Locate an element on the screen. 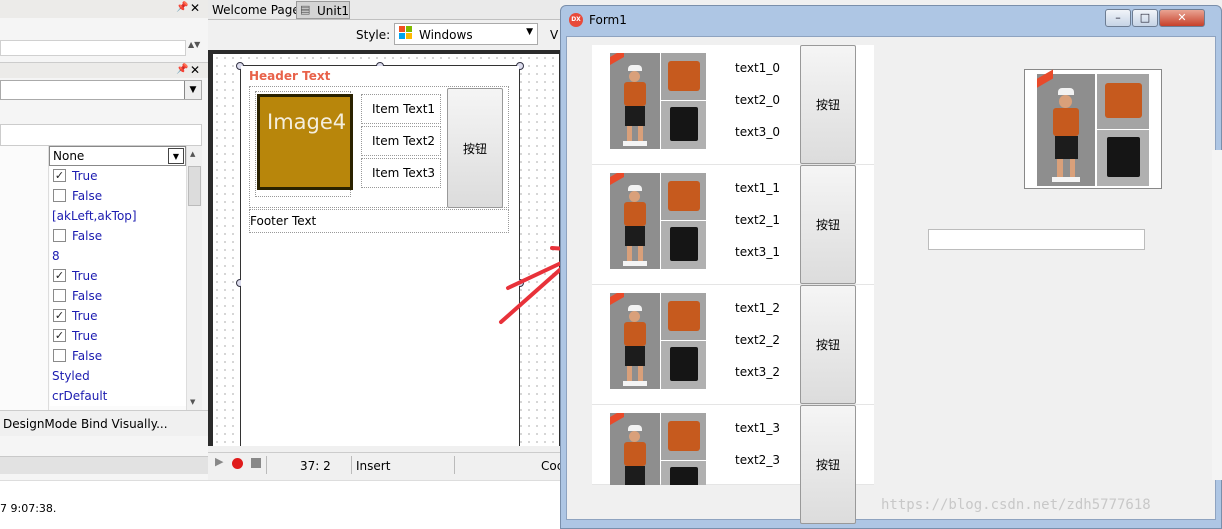 This screenshot has width=1222, height=529. inspector-filter-input is located at coordinates (93, 48).